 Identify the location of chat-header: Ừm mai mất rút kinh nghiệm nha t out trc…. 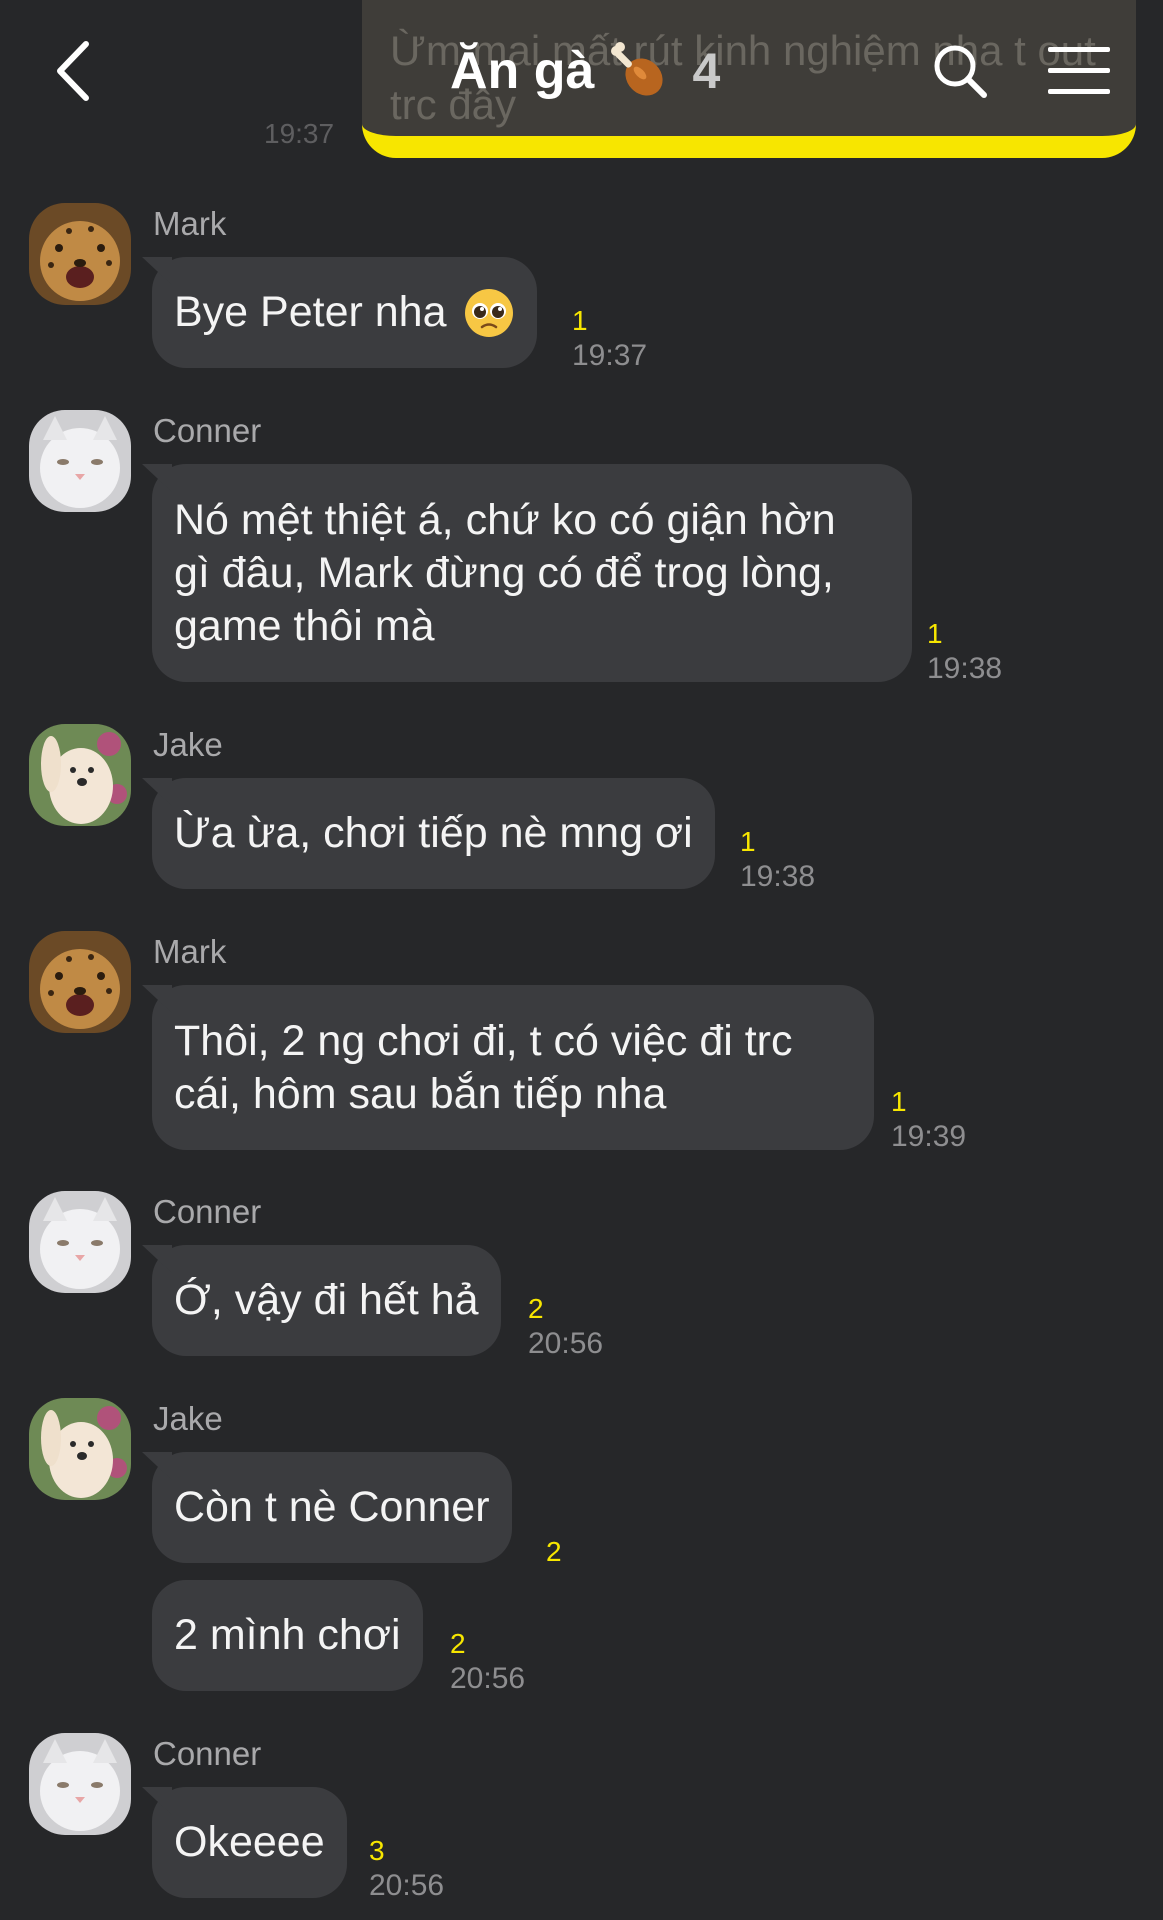
(581, 79).